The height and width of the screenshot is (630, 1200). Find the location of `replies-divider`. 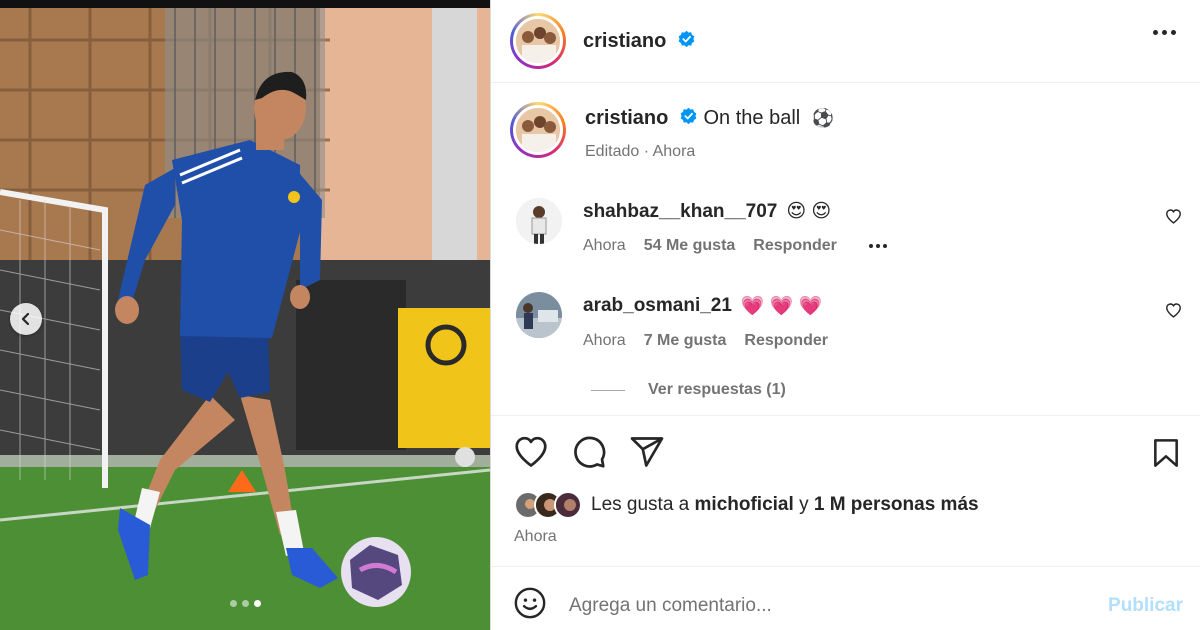

replies-divider is located at coordinates (608, 390).